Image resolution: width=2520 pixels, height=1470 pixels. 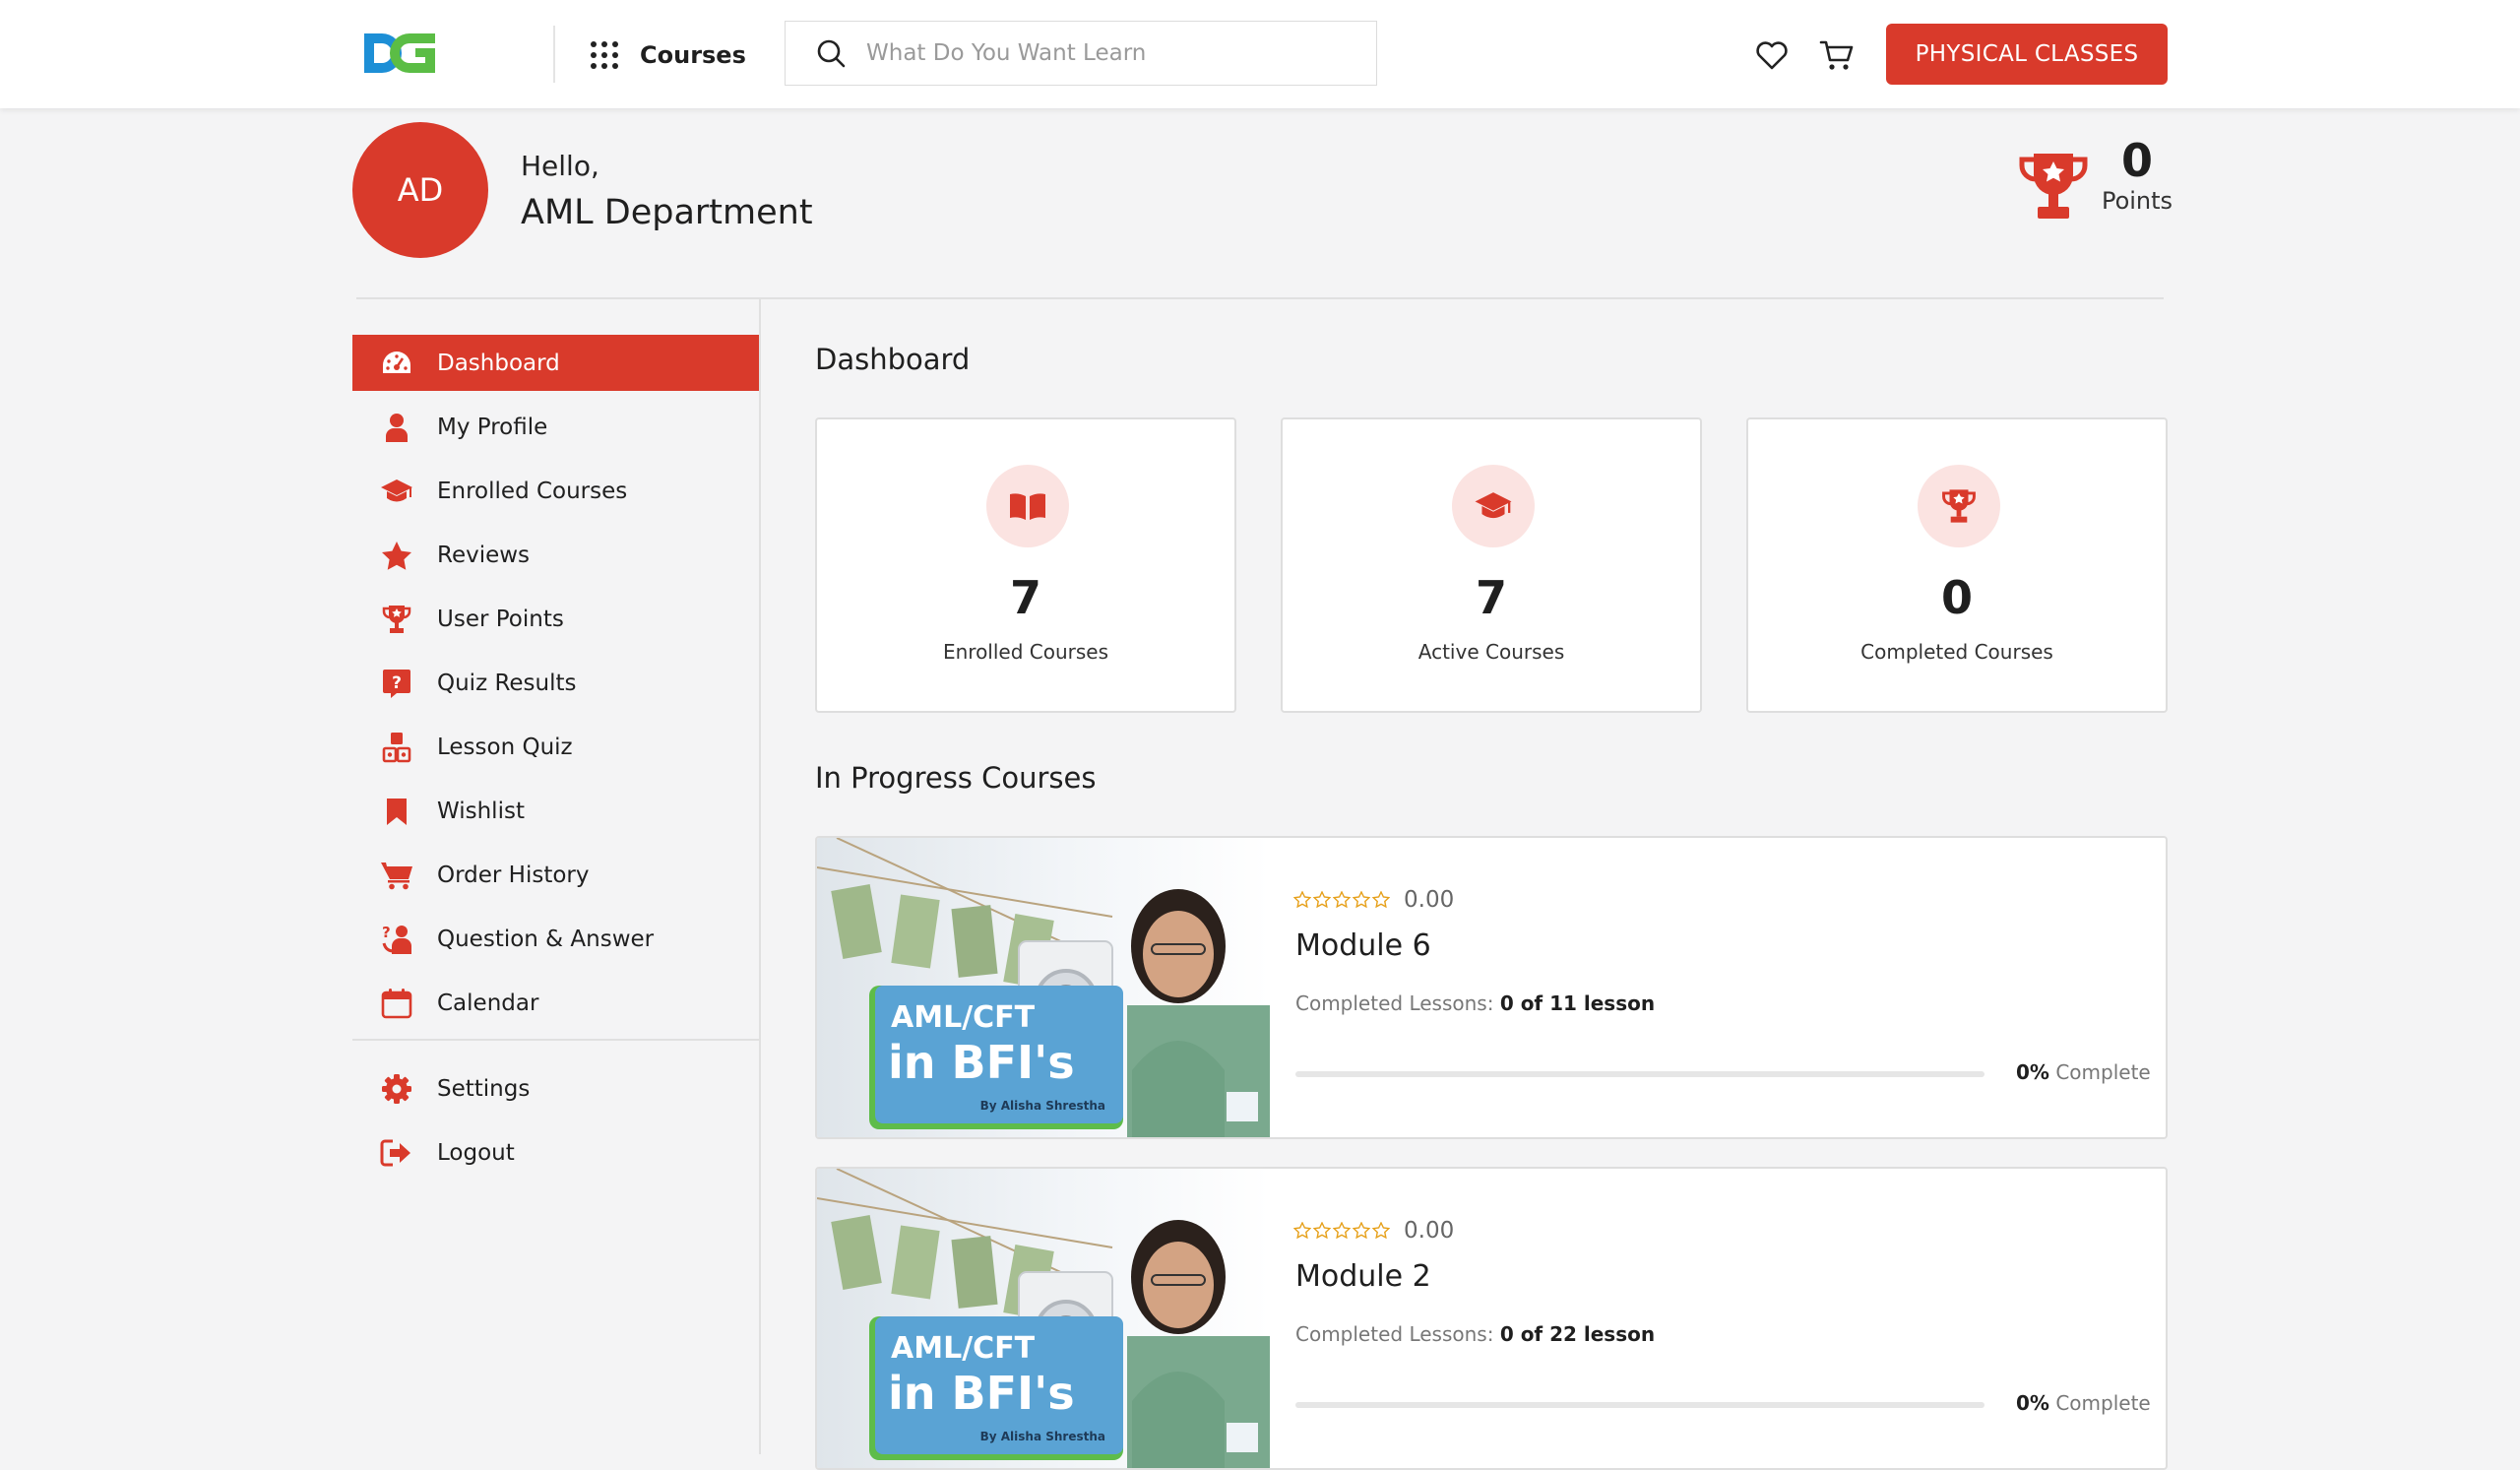 I want to click on avatar: AD, so click(x=420, y=190).